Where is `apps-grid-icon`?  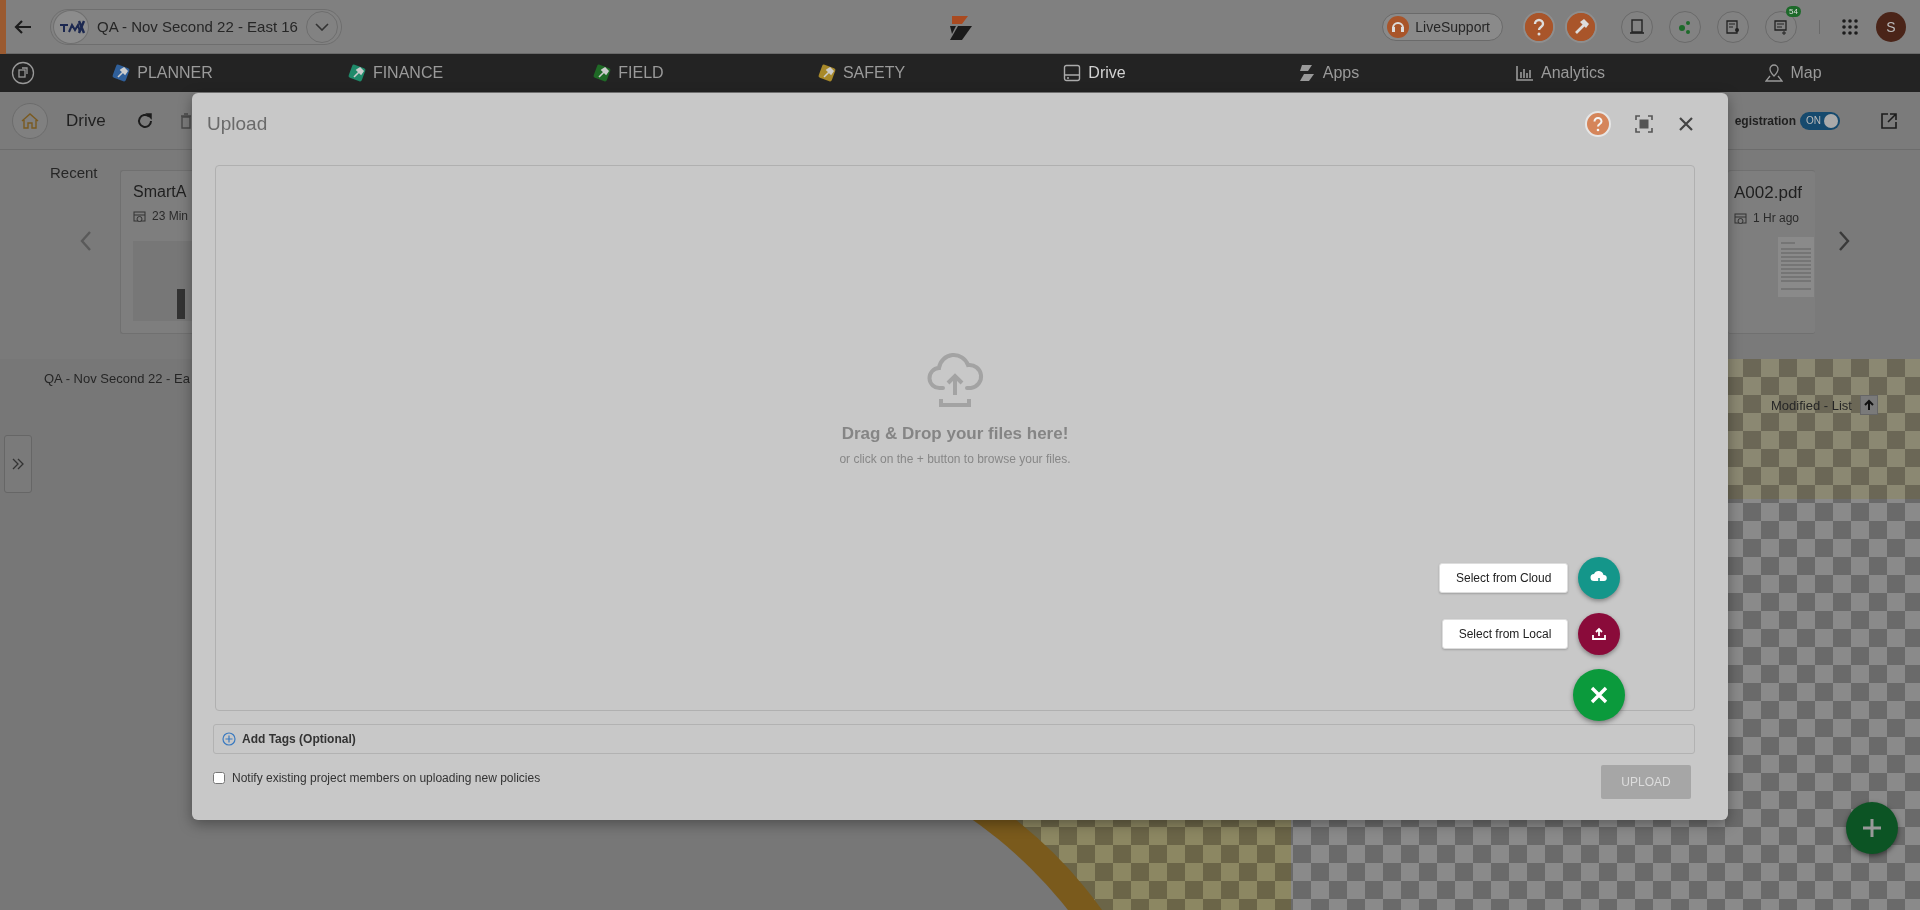 apps-grid-icon is located at coordinates (1850, 26).